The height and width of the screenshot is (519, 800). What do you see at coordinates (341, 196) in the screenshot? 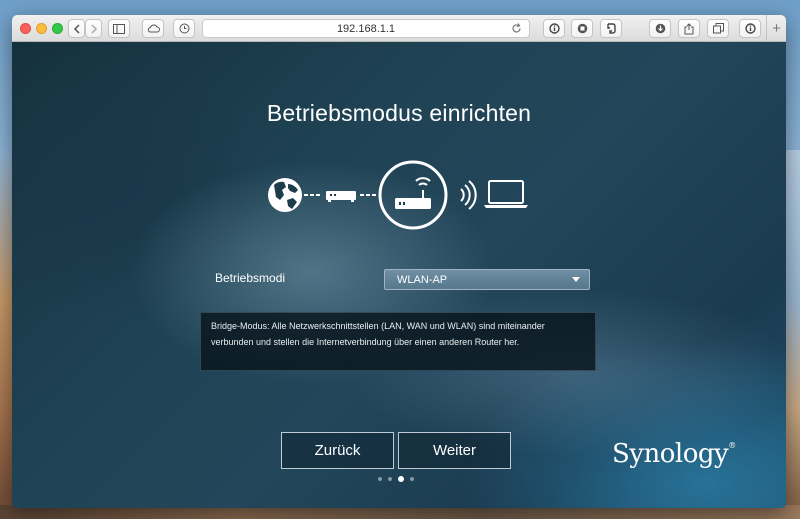
I see `modem-icon` at bounding box center [341, 196].